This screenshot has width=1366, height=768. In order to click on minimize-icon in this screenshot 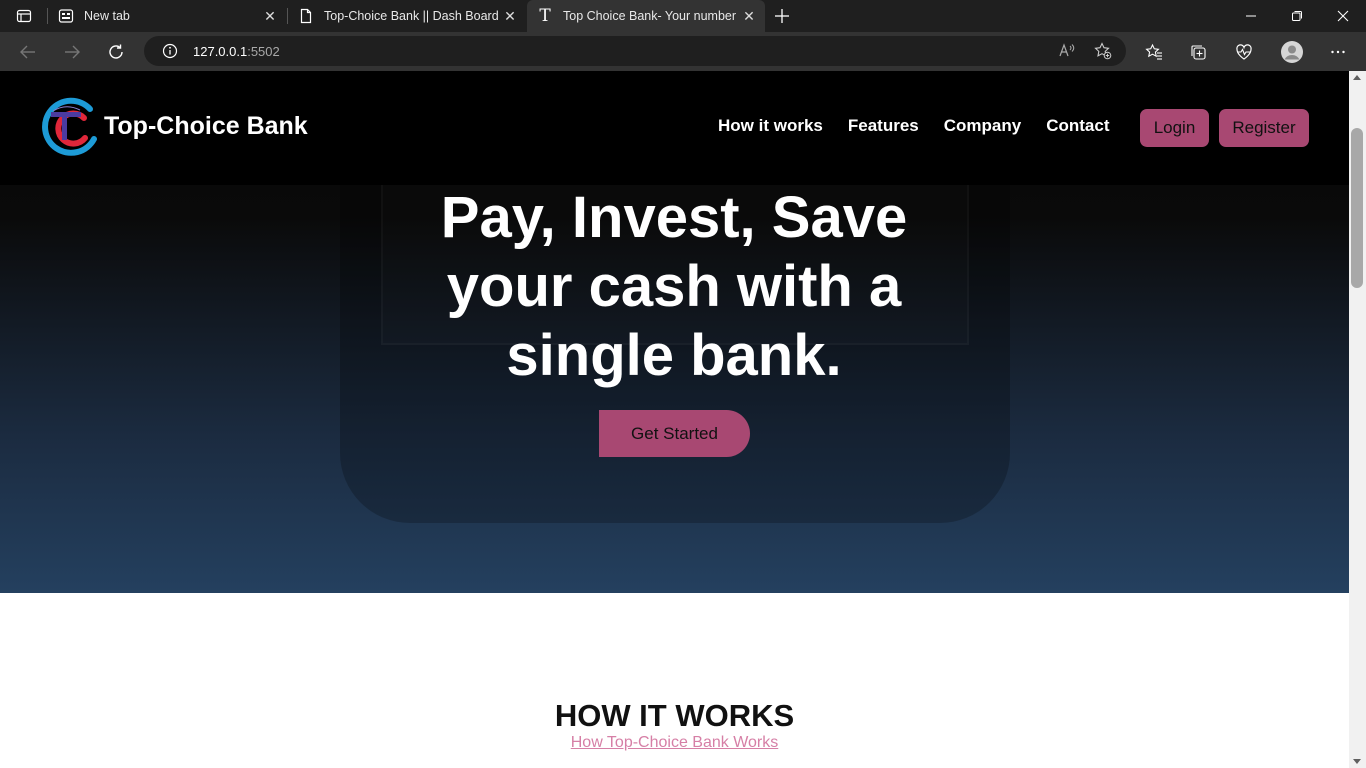, I will do `click(1251, 16)`.